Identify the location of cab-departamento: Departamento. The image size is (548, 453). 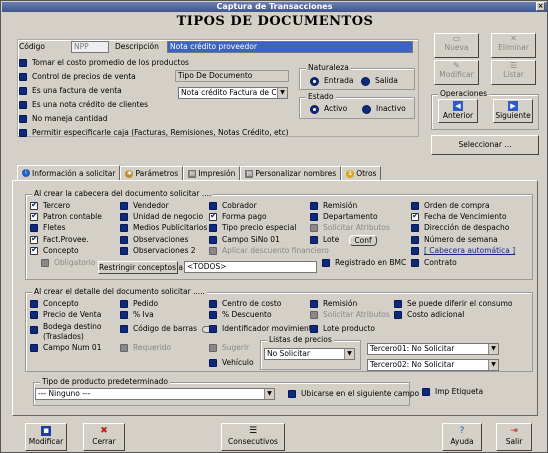
(344, 217).